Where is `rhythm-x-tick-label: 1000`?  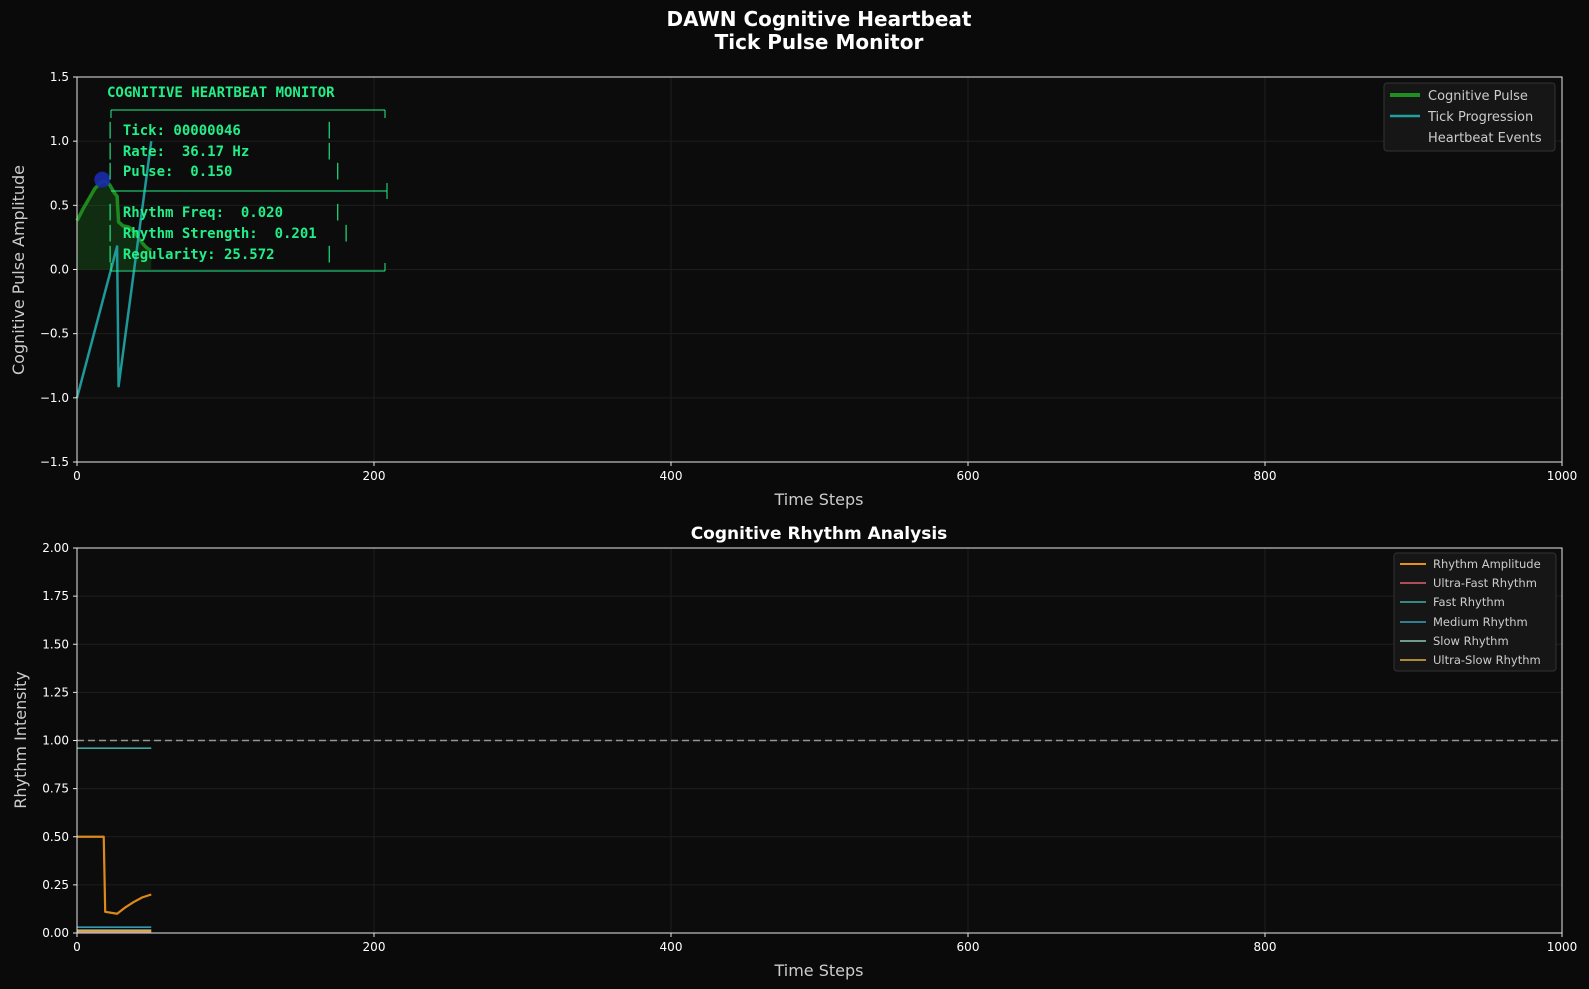
rhythm-x-tick-label: 1000 is located at coordinates (1562, 947).